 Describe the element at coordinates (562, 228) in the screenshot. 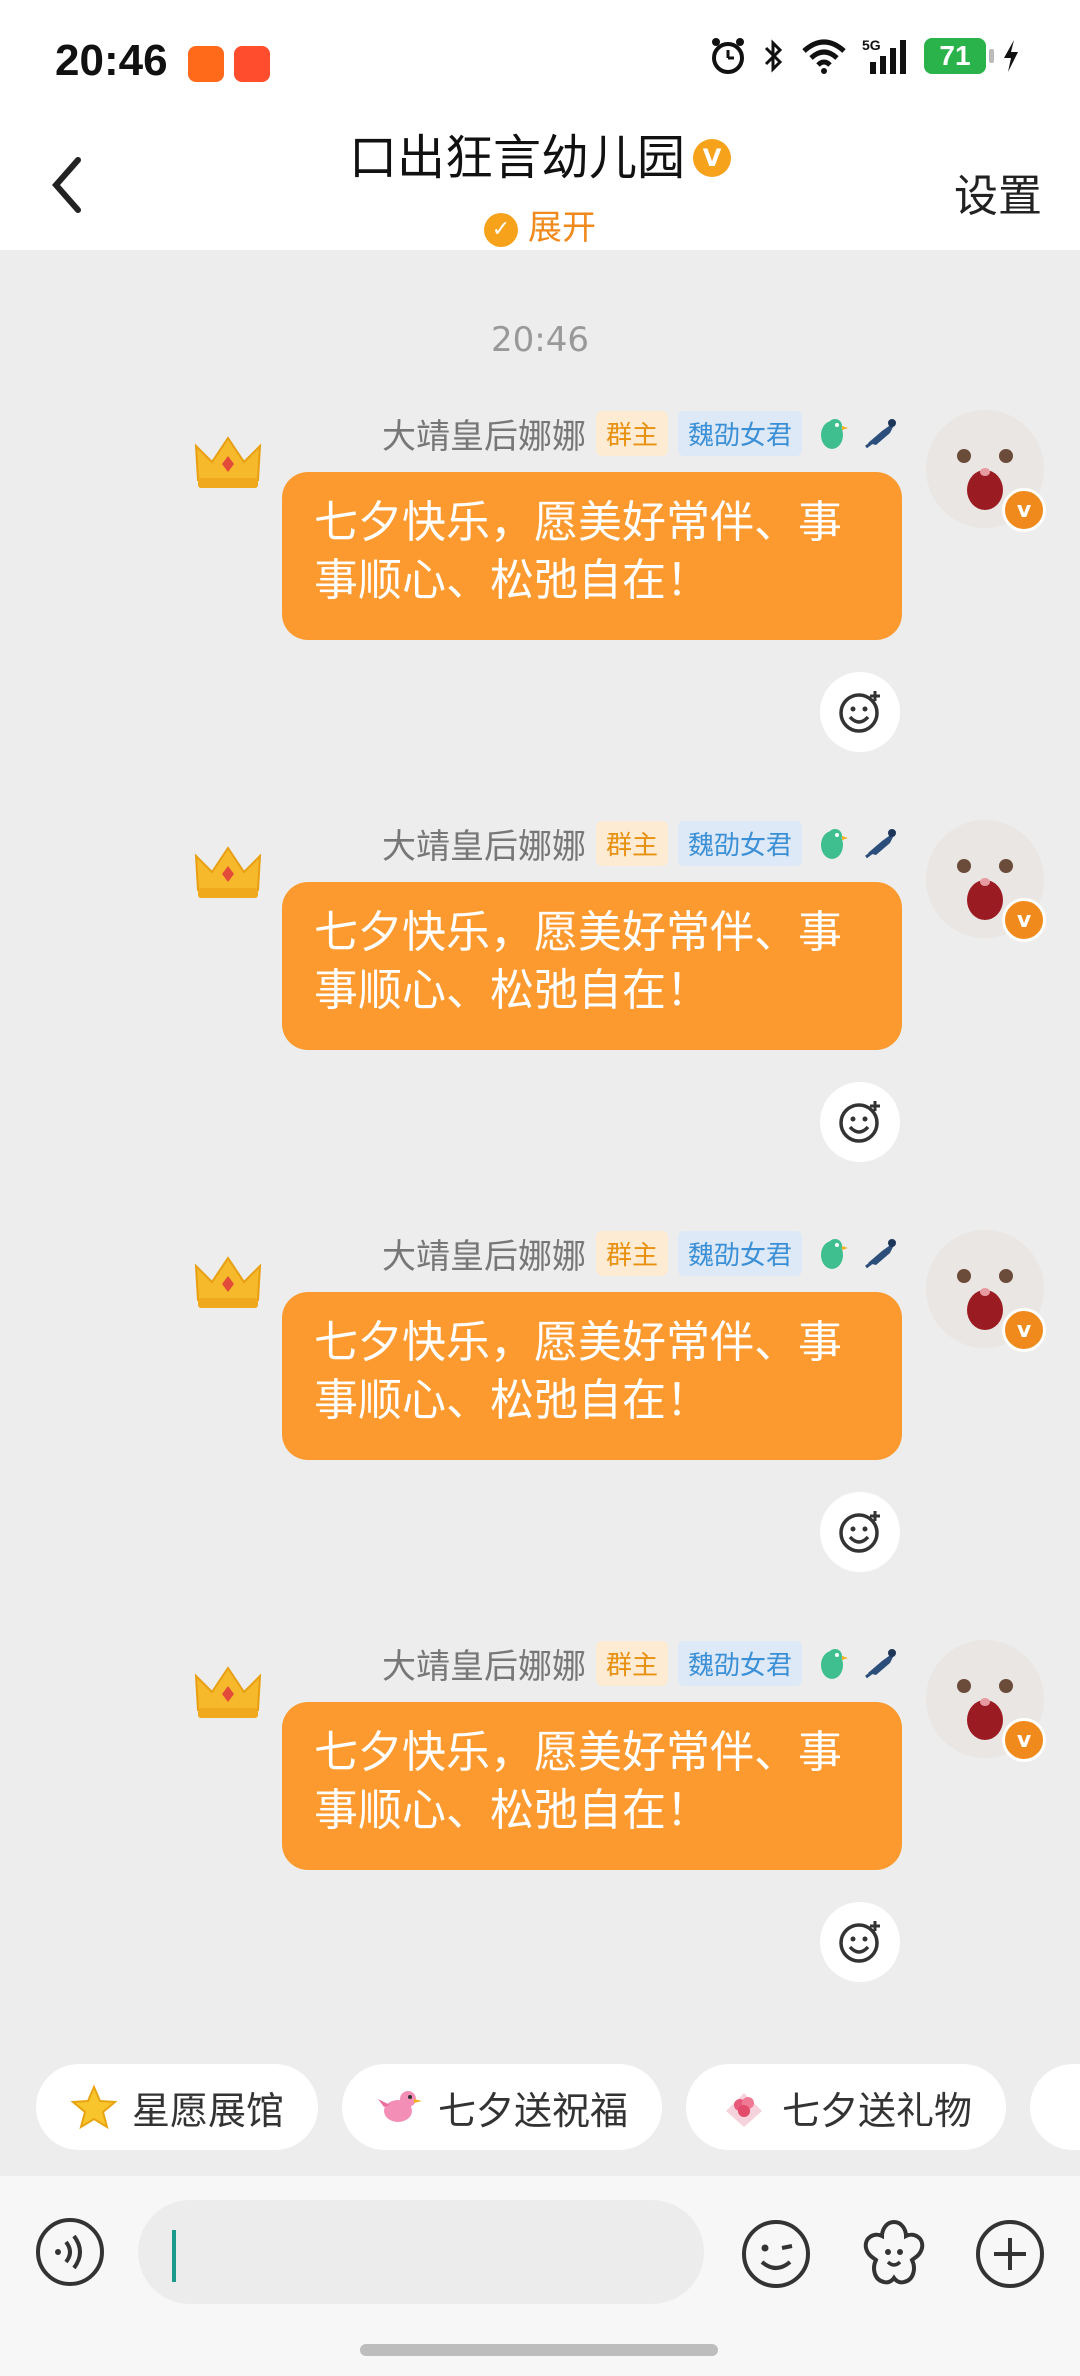

I see `expand-label: 展开` at that location.